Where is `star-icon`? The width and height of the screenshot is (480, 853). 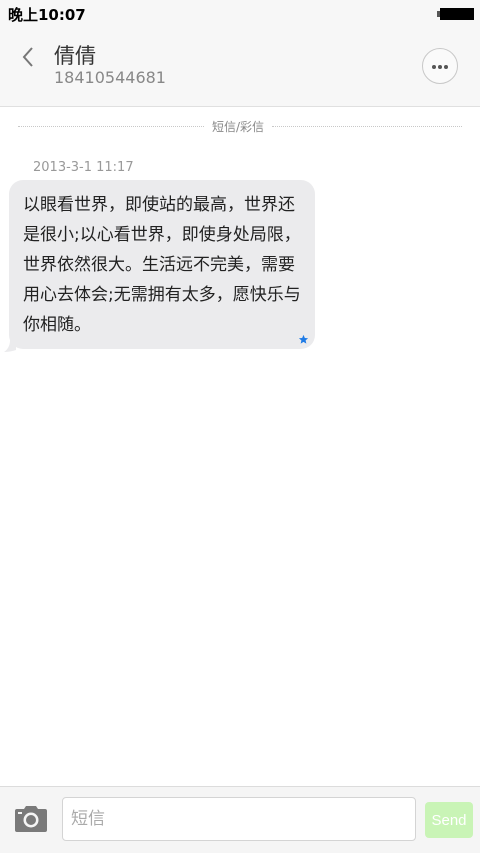
star-icon is located at coordinates (303, 339).